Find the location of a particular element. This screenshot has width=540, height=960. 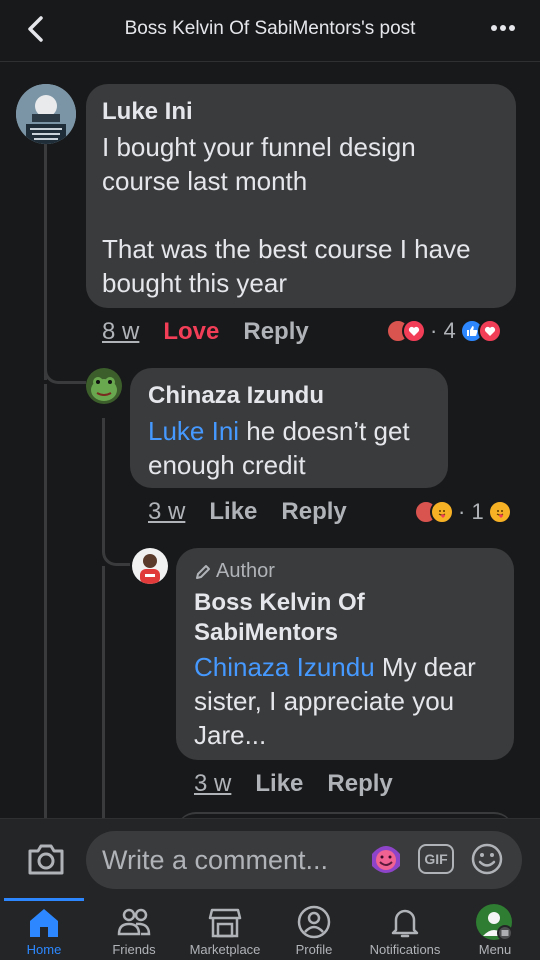

reaction-summary: · 4 is located at coordinates (444, 331).